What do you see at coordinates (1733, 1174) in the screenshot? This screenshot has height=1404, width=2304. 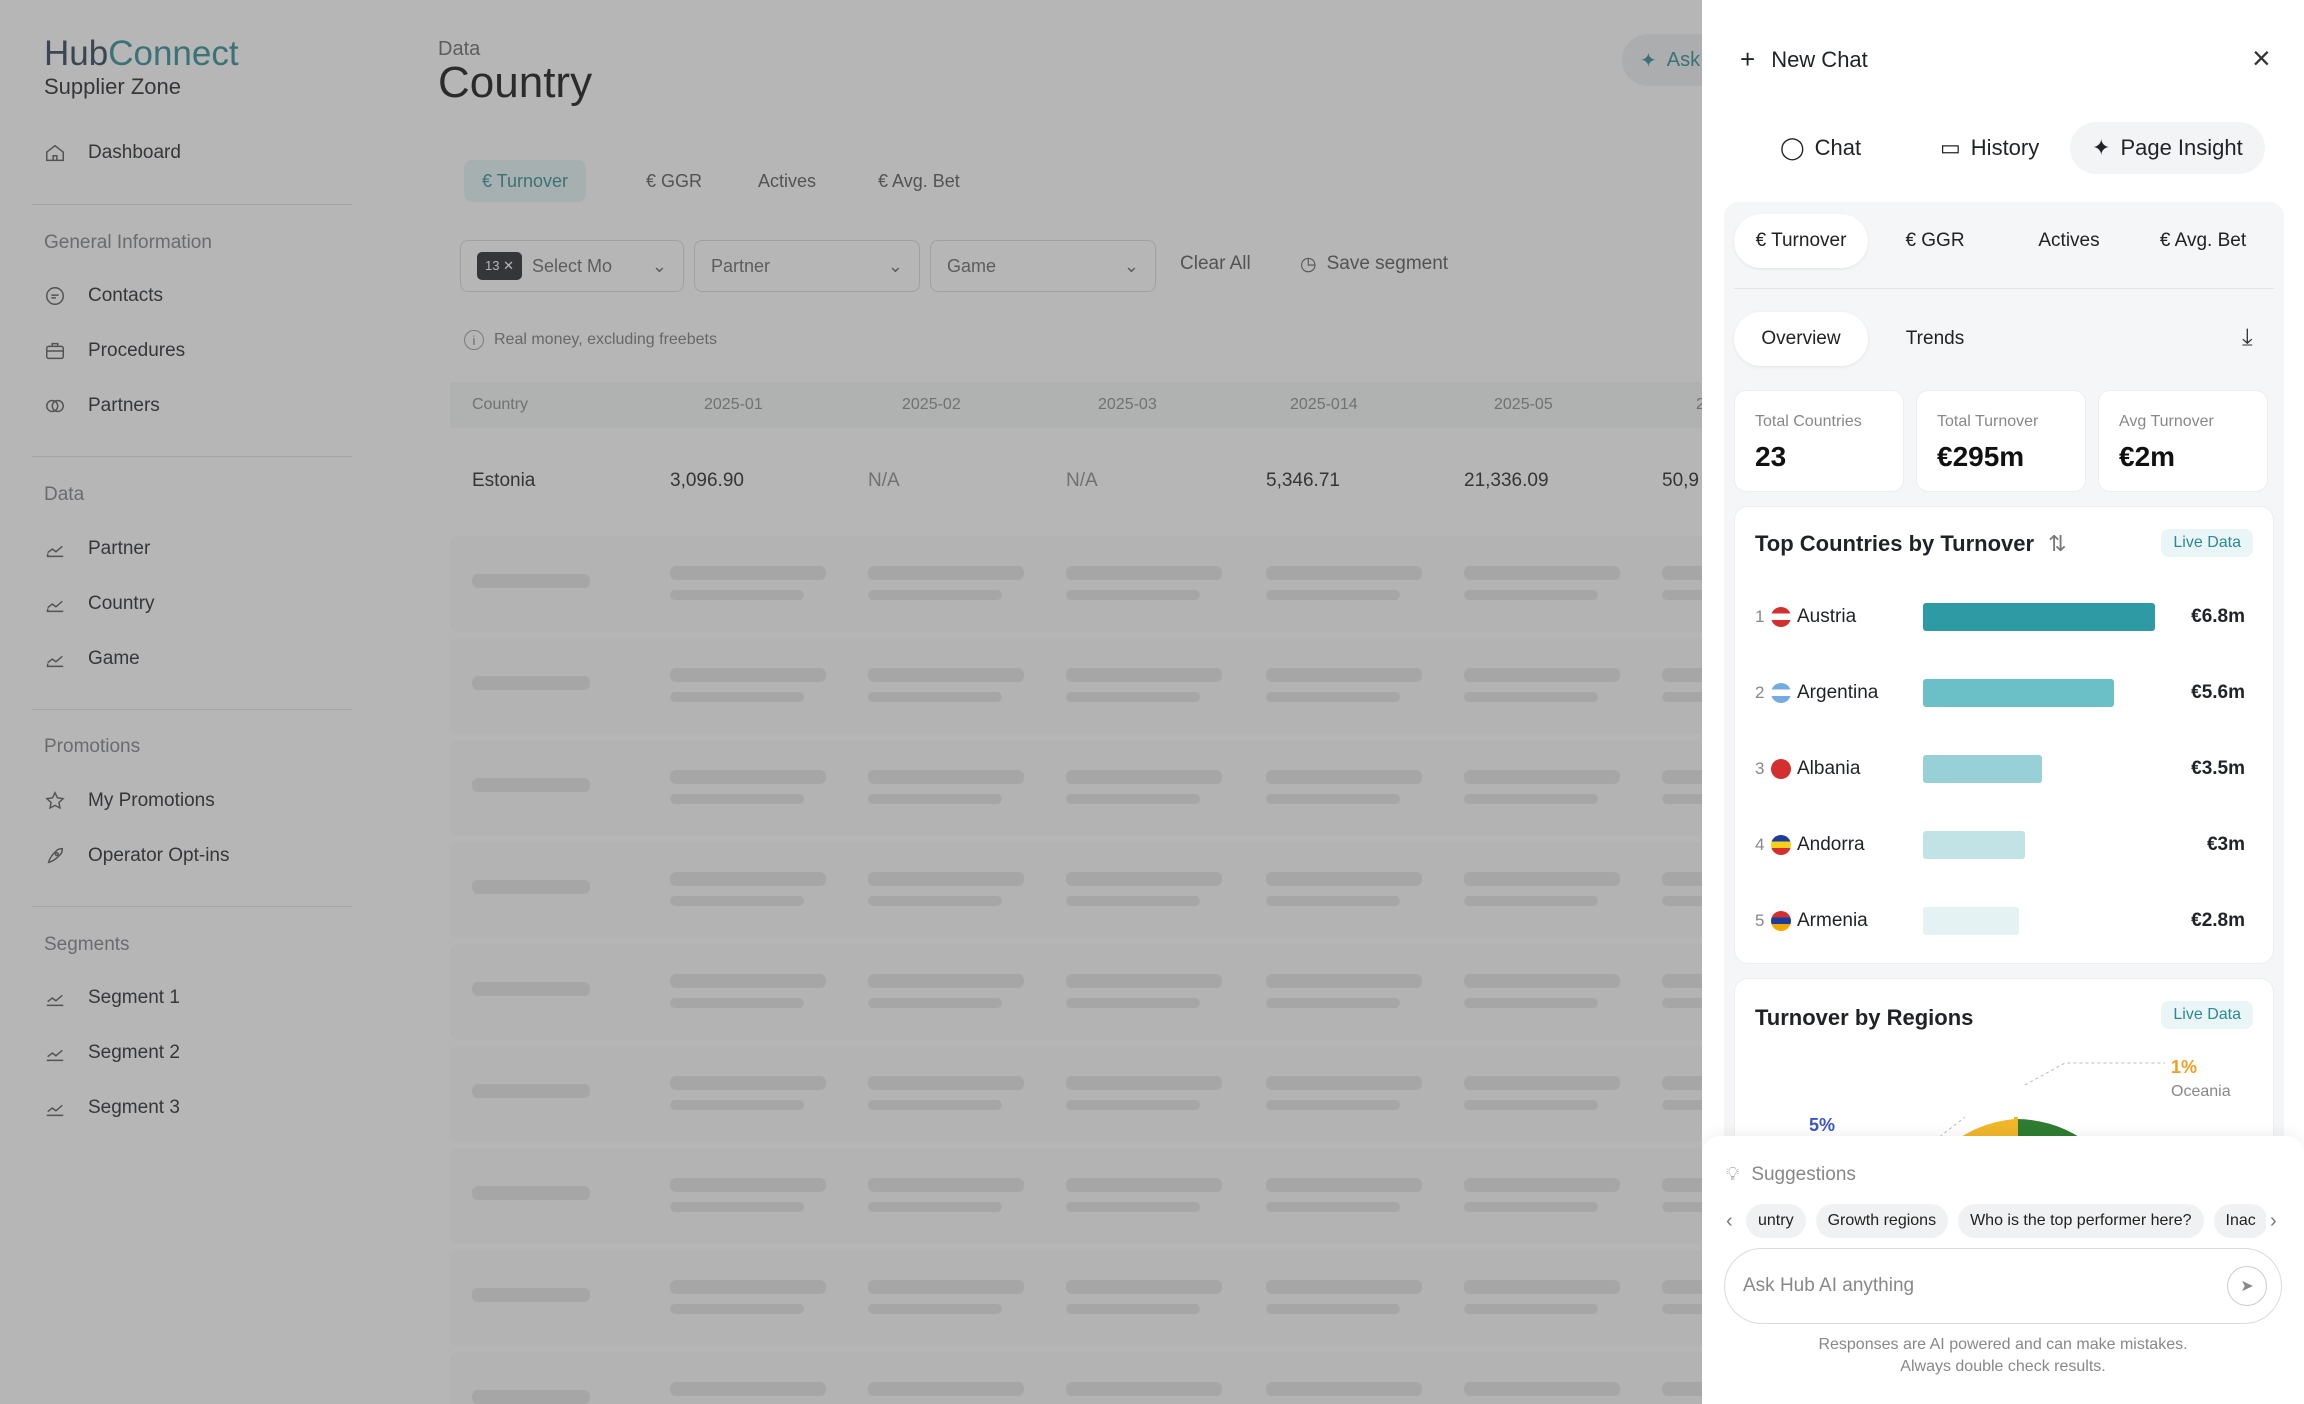 I see `lightbulb-icon: 💡︎` at bounding box center [1733, 1174].